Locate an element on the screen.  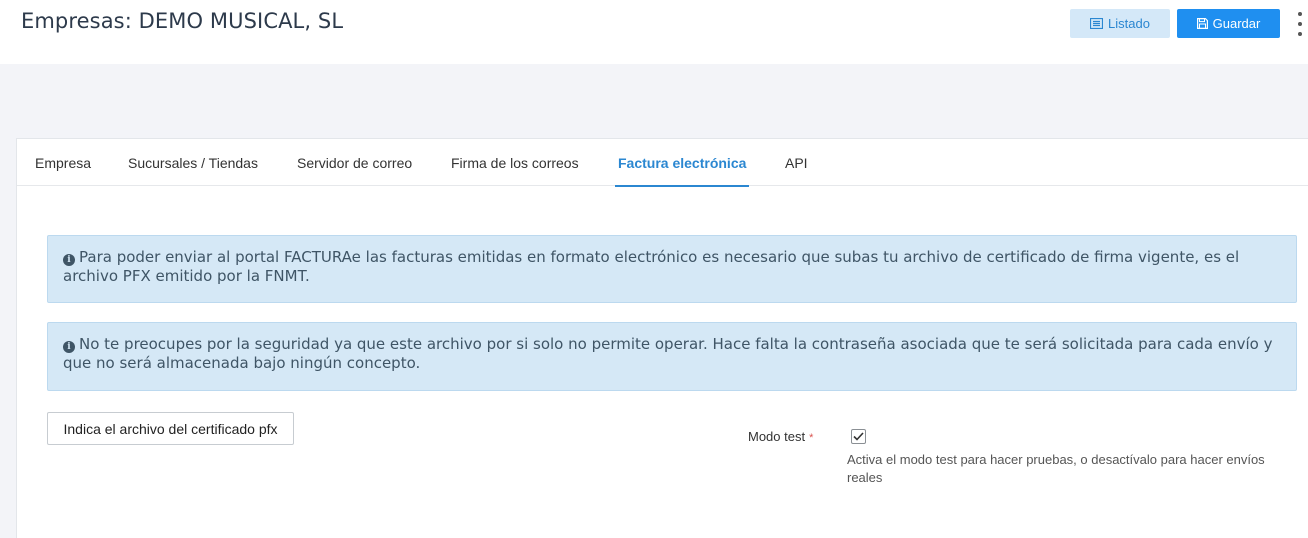
required-mark: * is located at coordinates (811, 438).